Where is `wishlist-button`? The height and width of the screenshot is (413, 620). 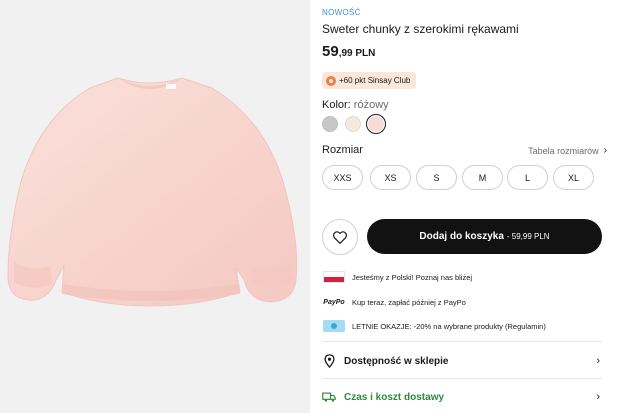 wishlist-button is located at coordinates (340, 237).